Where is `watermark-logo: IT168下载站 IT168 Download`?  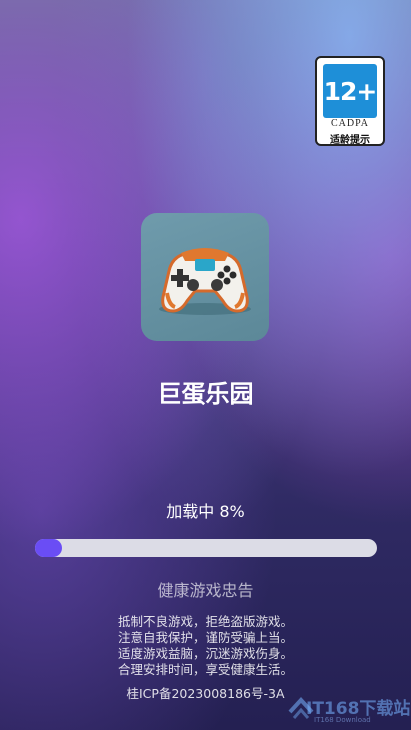 watermark-logo: IT168下载站 IT168 Download is located at coordinates (348, 710).